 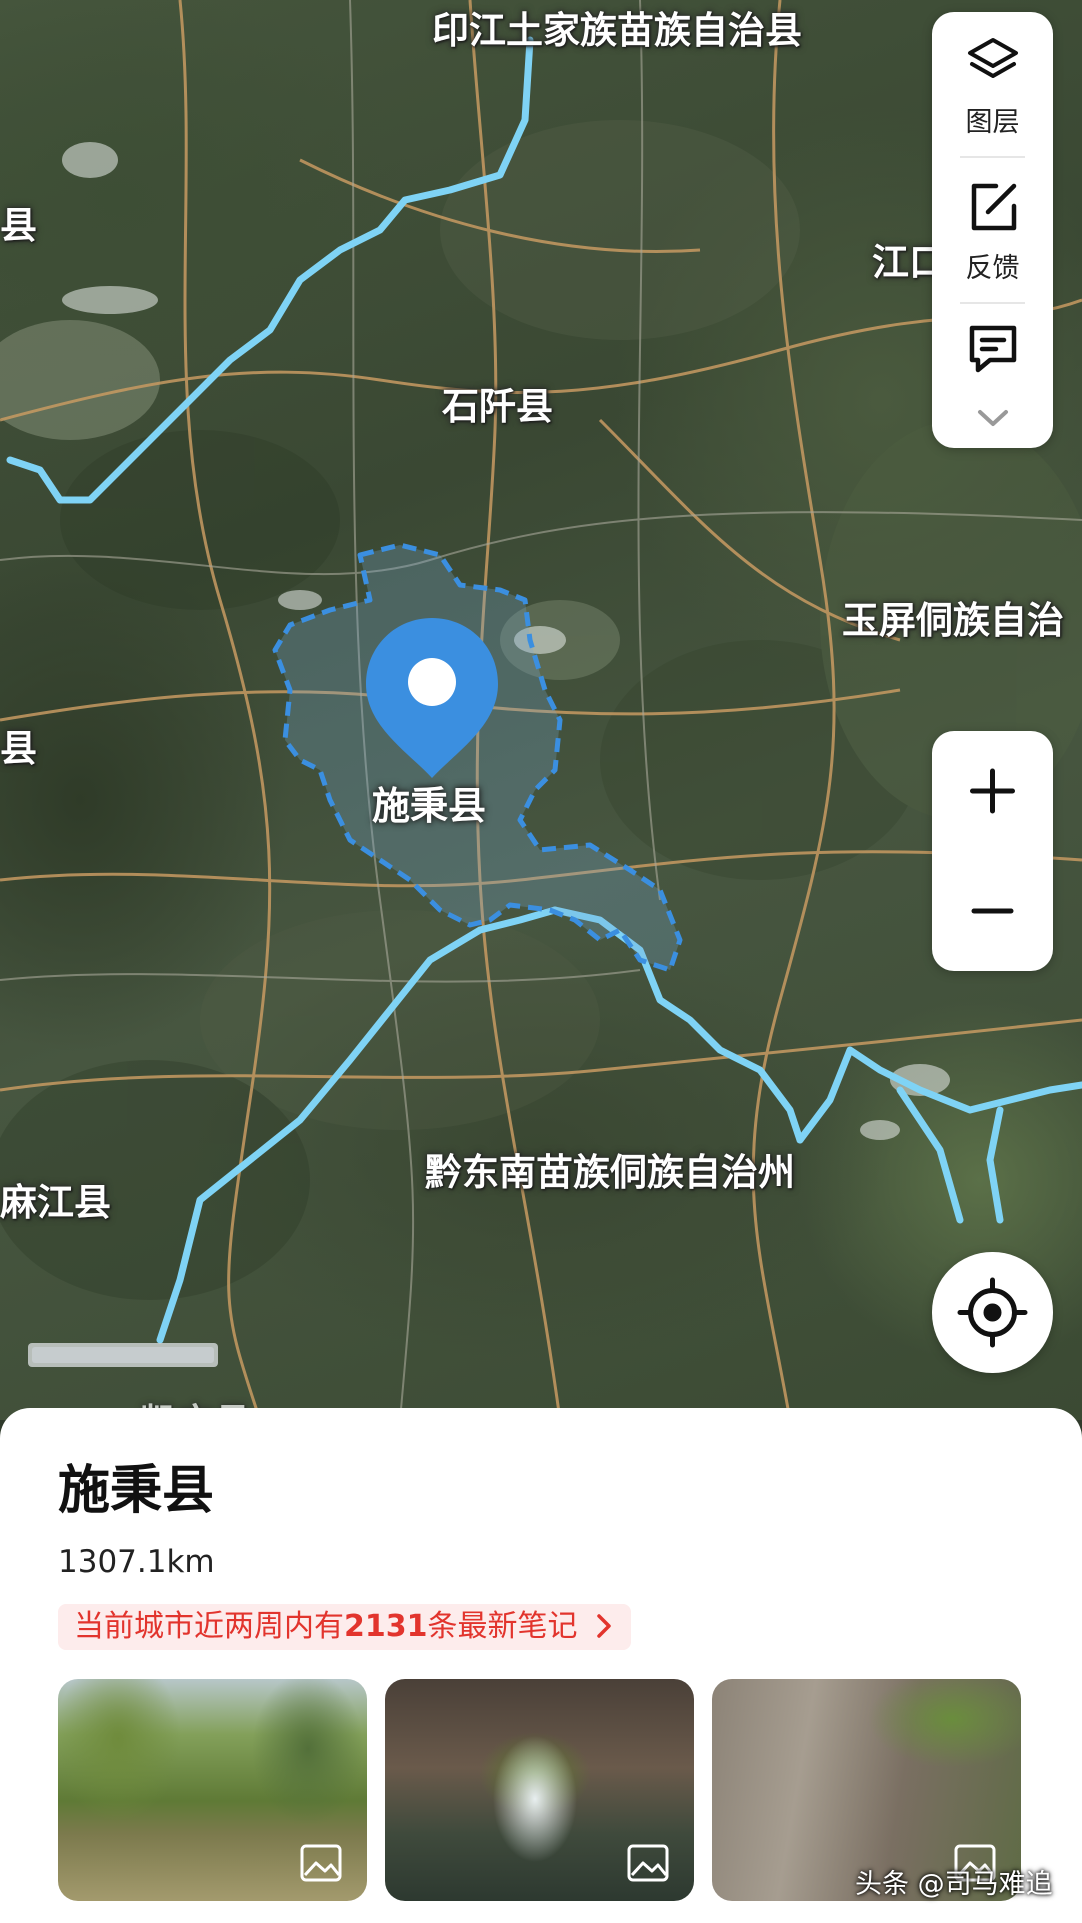 I want to click on locate-icon, so click(x=992, y=1312).